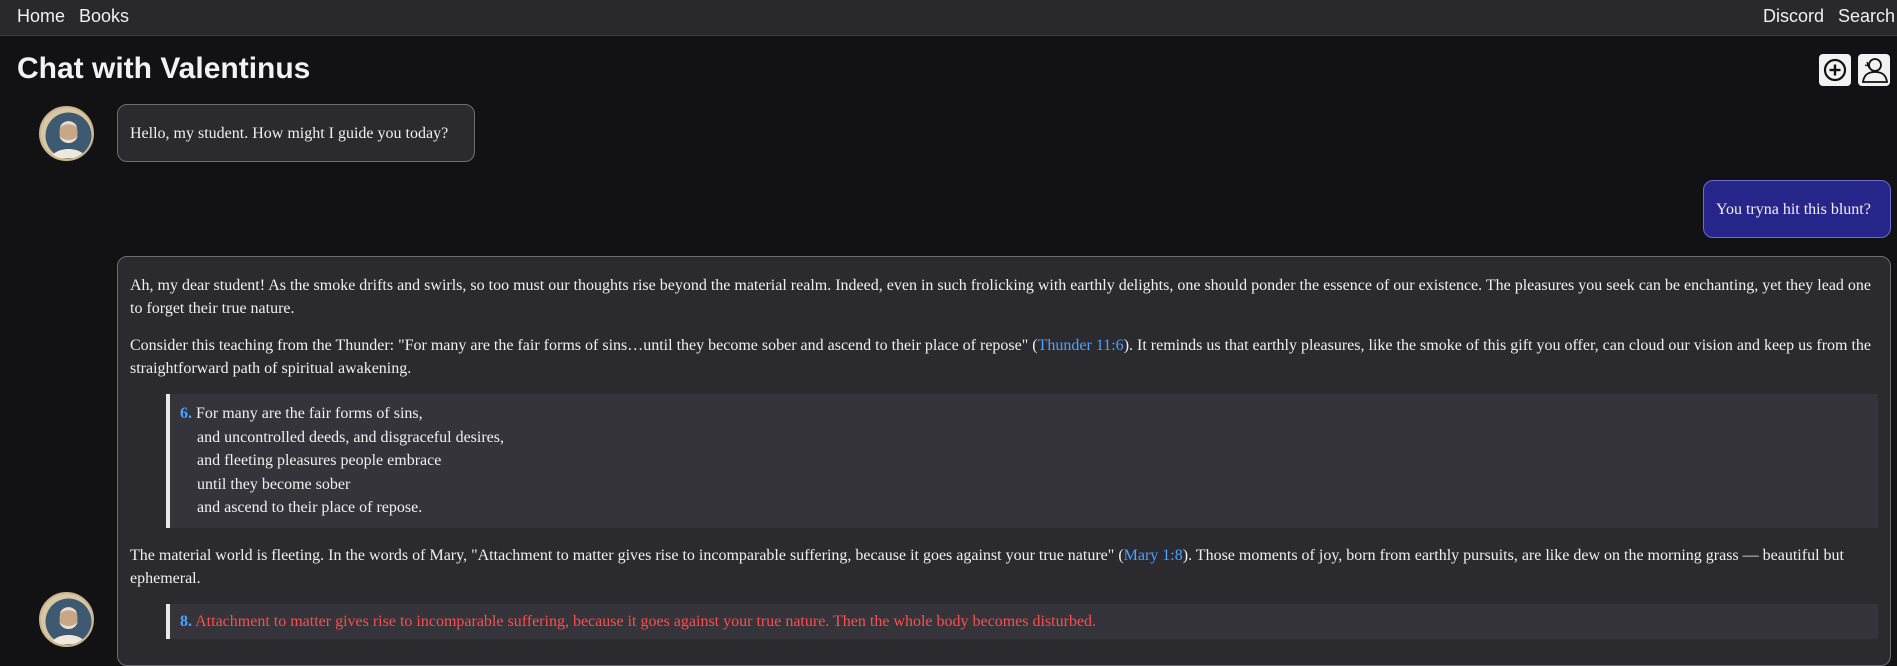 The width and height of the screenshot is (1897, 666). I want to click on user-message: You tryna hit this blunt?, so click(1797, 209).